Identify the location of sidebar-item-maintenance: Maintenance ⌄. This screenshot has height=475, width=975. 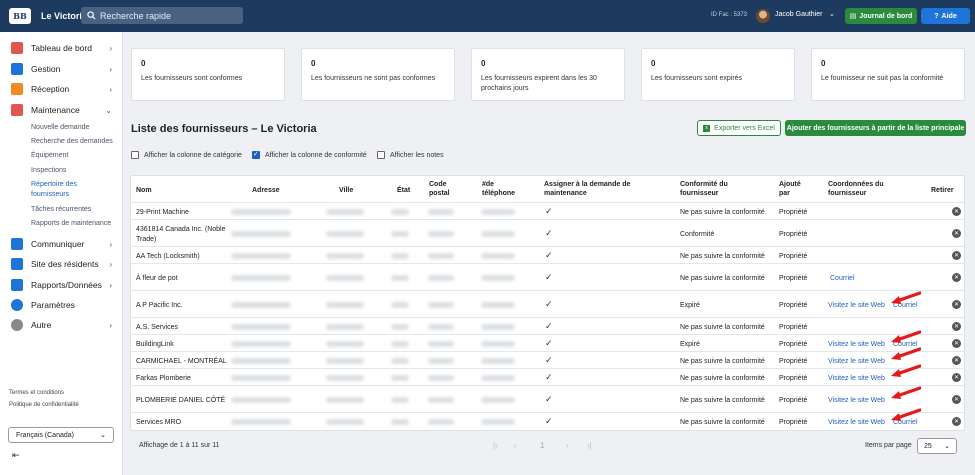
(61, 110).